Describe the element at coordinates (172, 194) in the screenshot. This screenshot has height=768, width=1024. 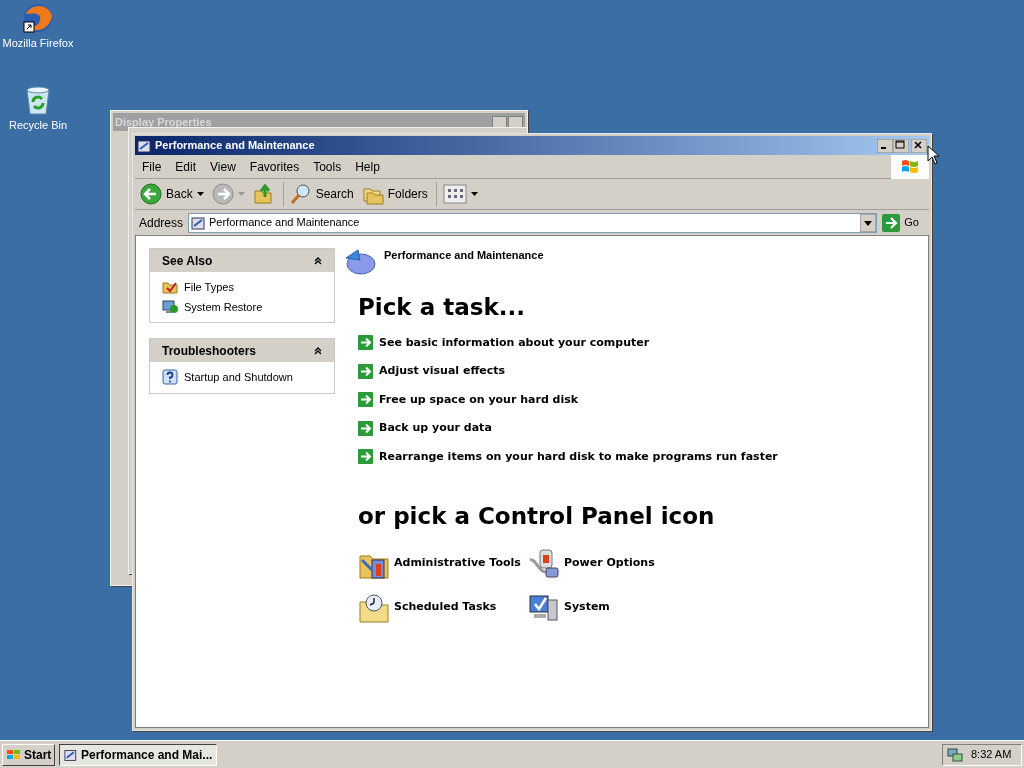
I see `back-button: Back` at that location.